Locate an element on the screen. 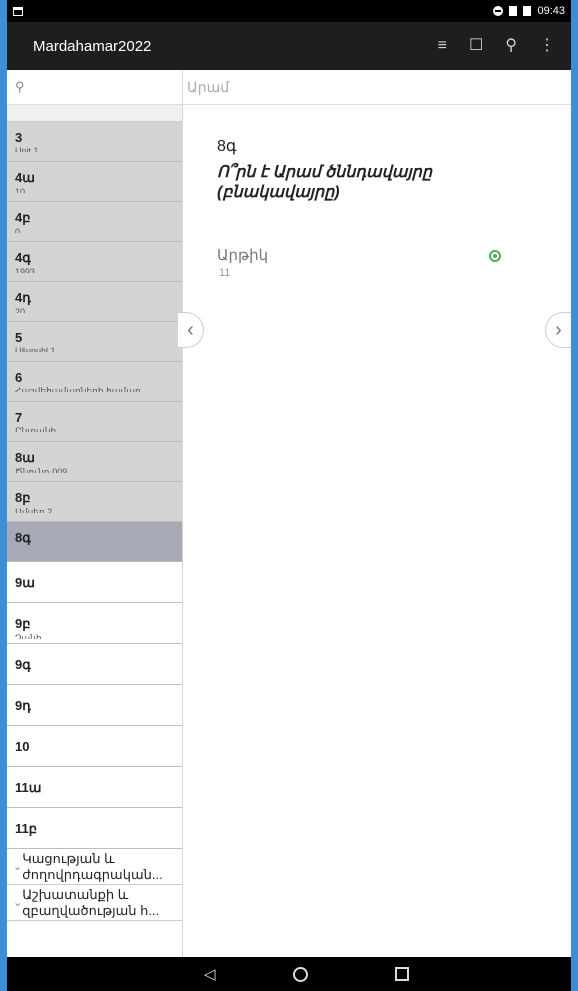 The width and height of the screenshot is (578, 991). sidebar-item-answer: 0 is located at coordinates (18, 230).